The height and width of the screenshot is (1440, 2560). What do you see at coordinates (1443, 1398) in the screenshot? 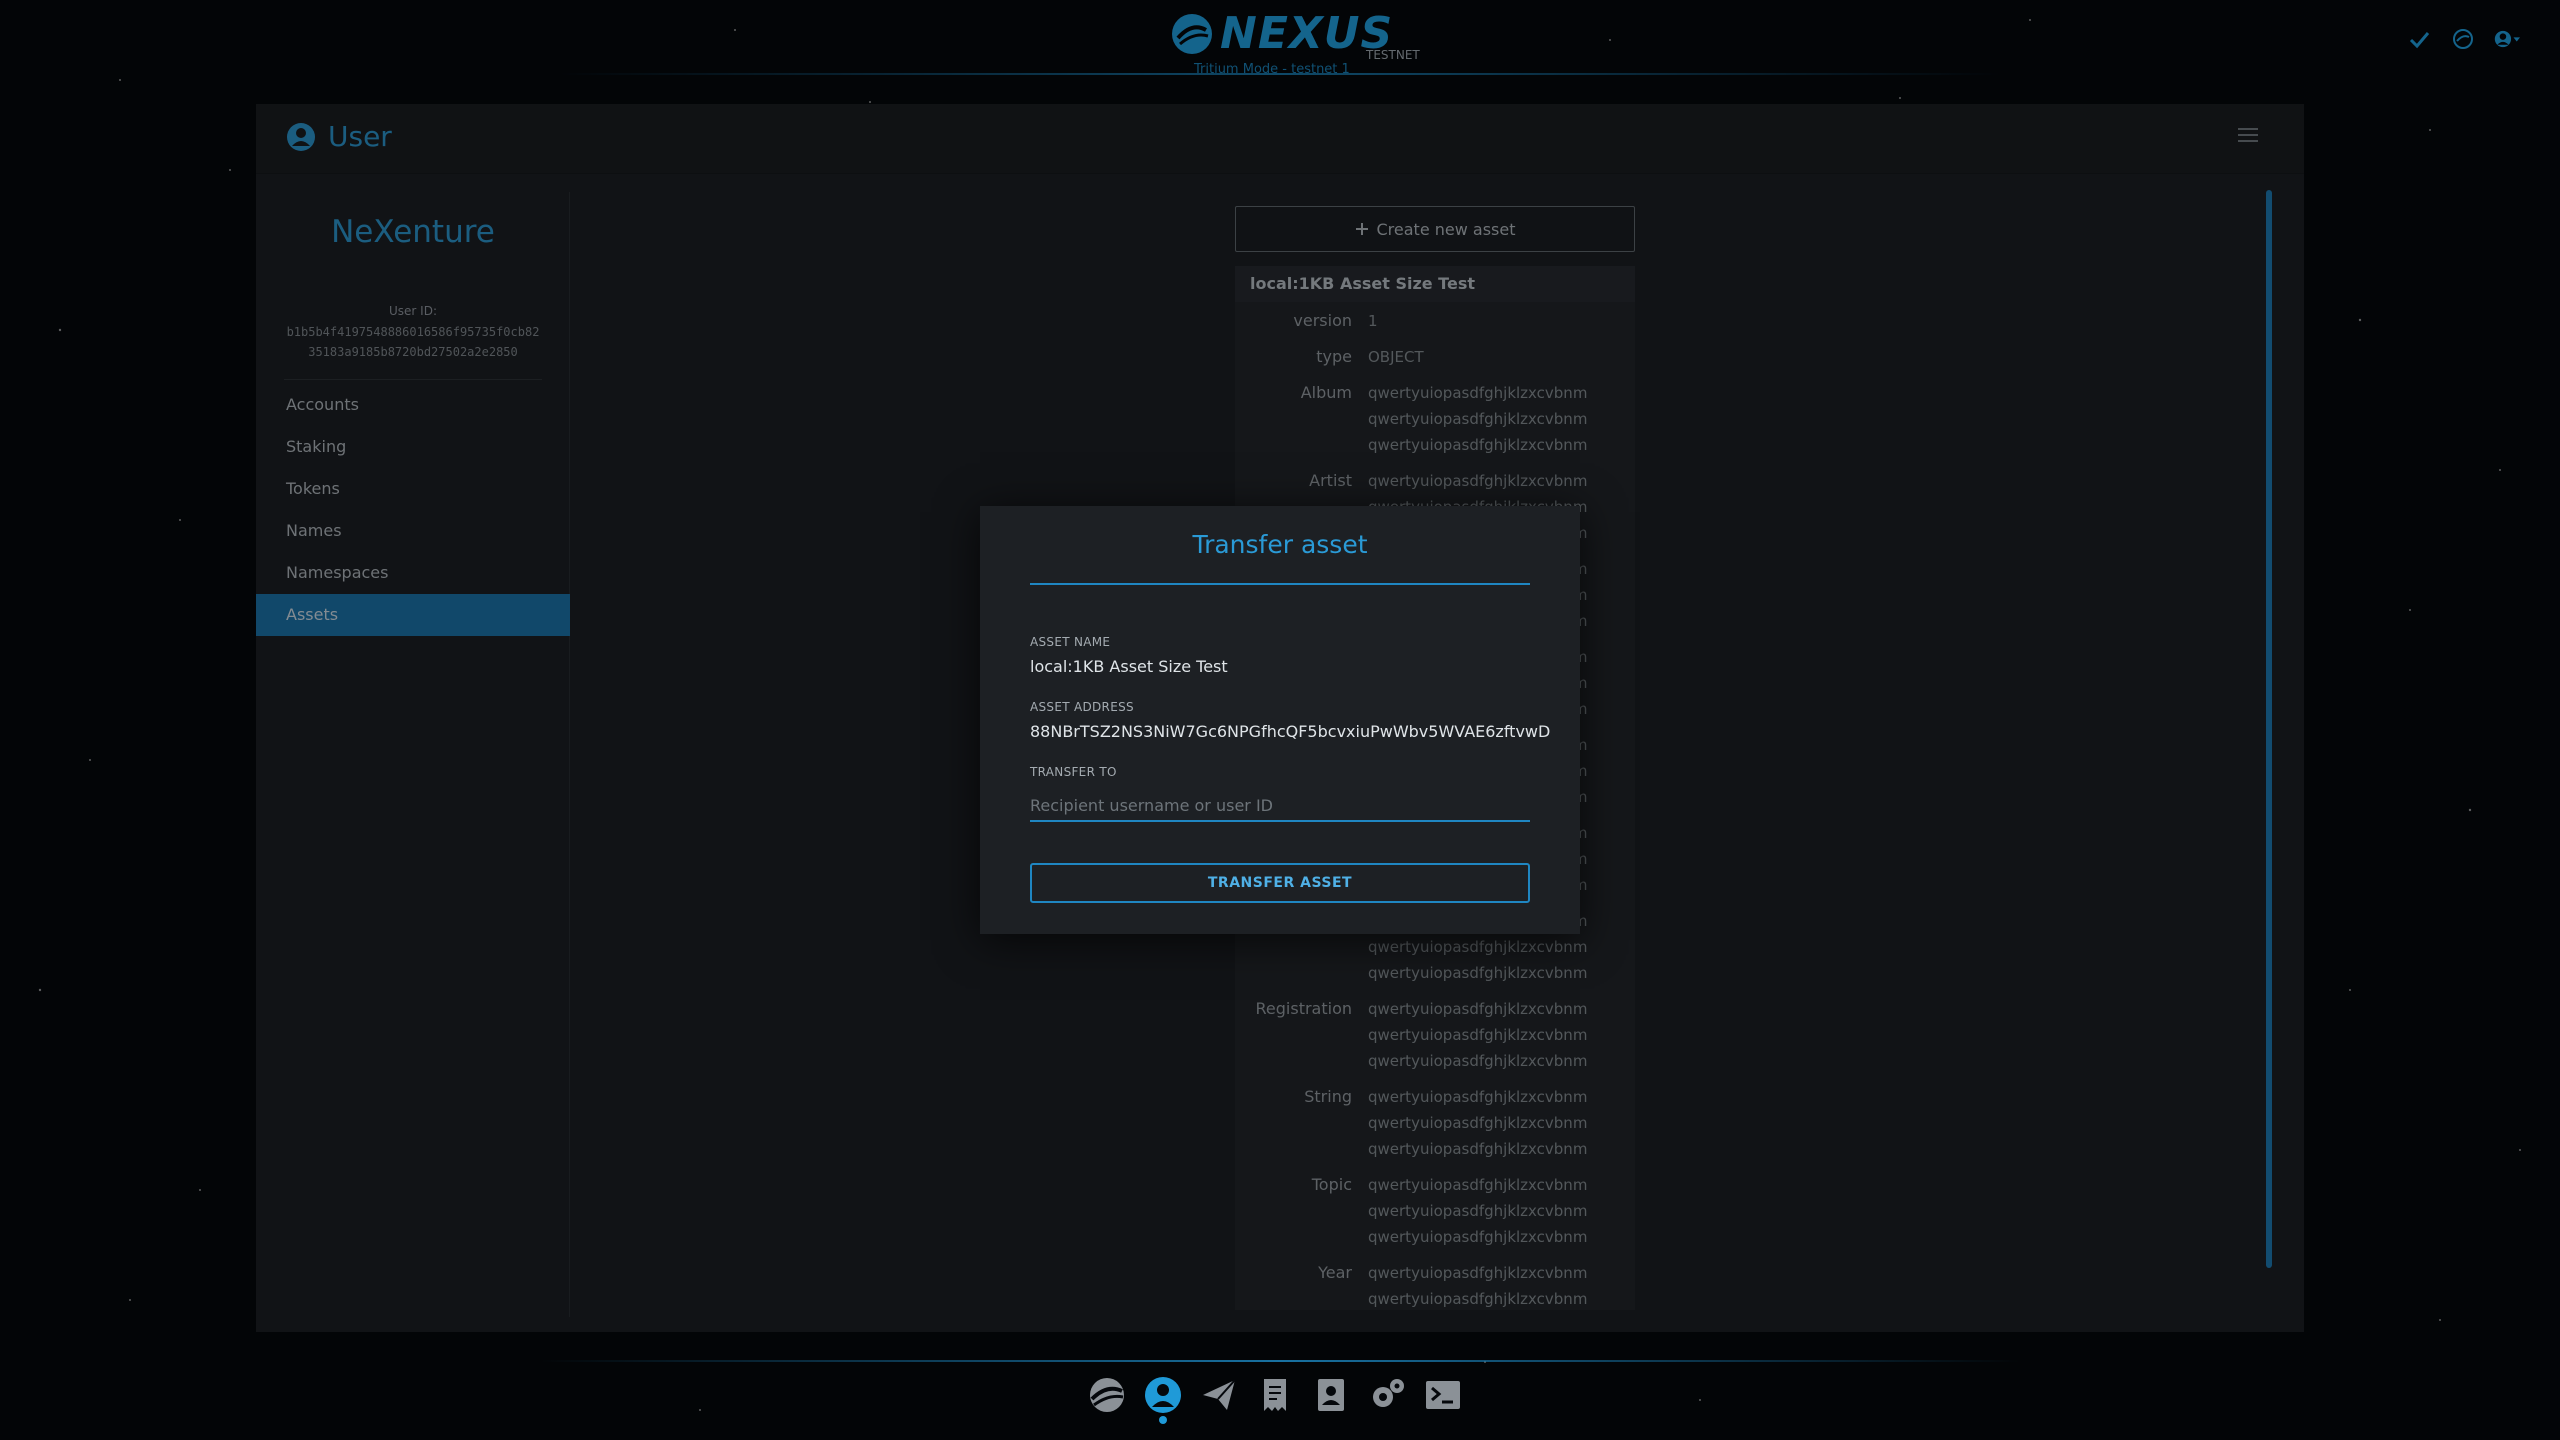
I see `terminal-icon` at bounding box center [1443, 1398].